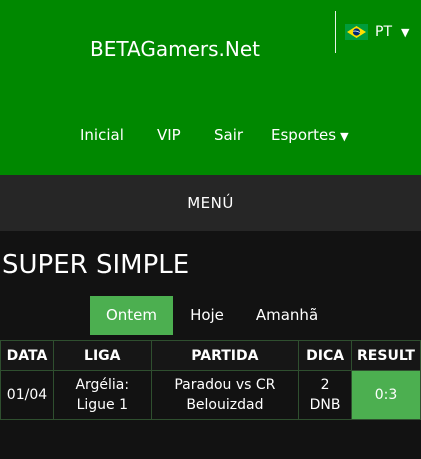 The width and height of the screenshot is (421, 459). I want to click on table-header-row: DATA LIGA PARTIDA DICA RESULT, so click(210, 355).